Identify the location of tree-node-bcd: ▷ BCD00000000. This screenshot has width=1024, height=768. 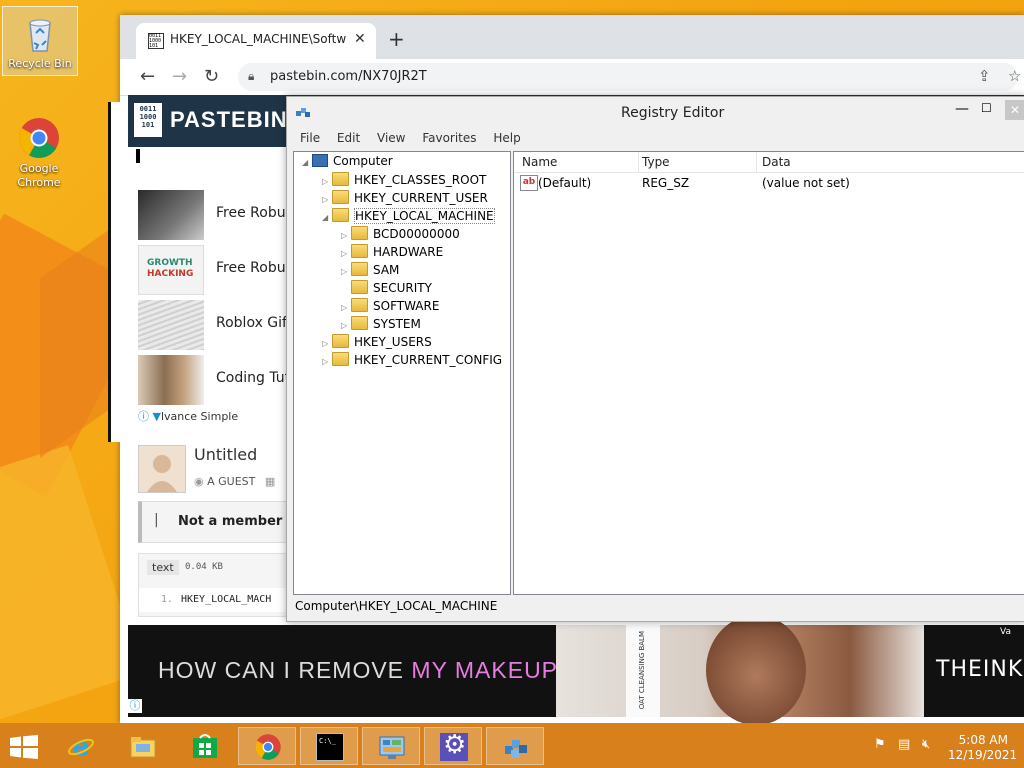
(400, 235).